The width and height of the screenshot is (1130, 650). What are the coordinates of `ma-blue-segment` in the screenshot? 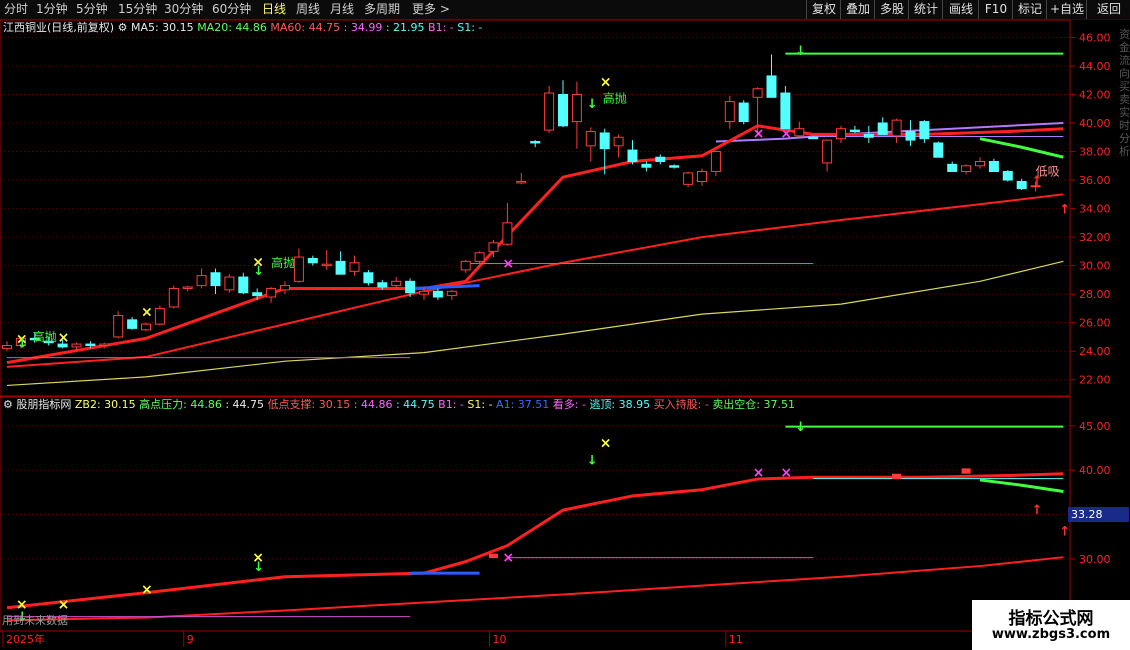 It's located at (445, 287).